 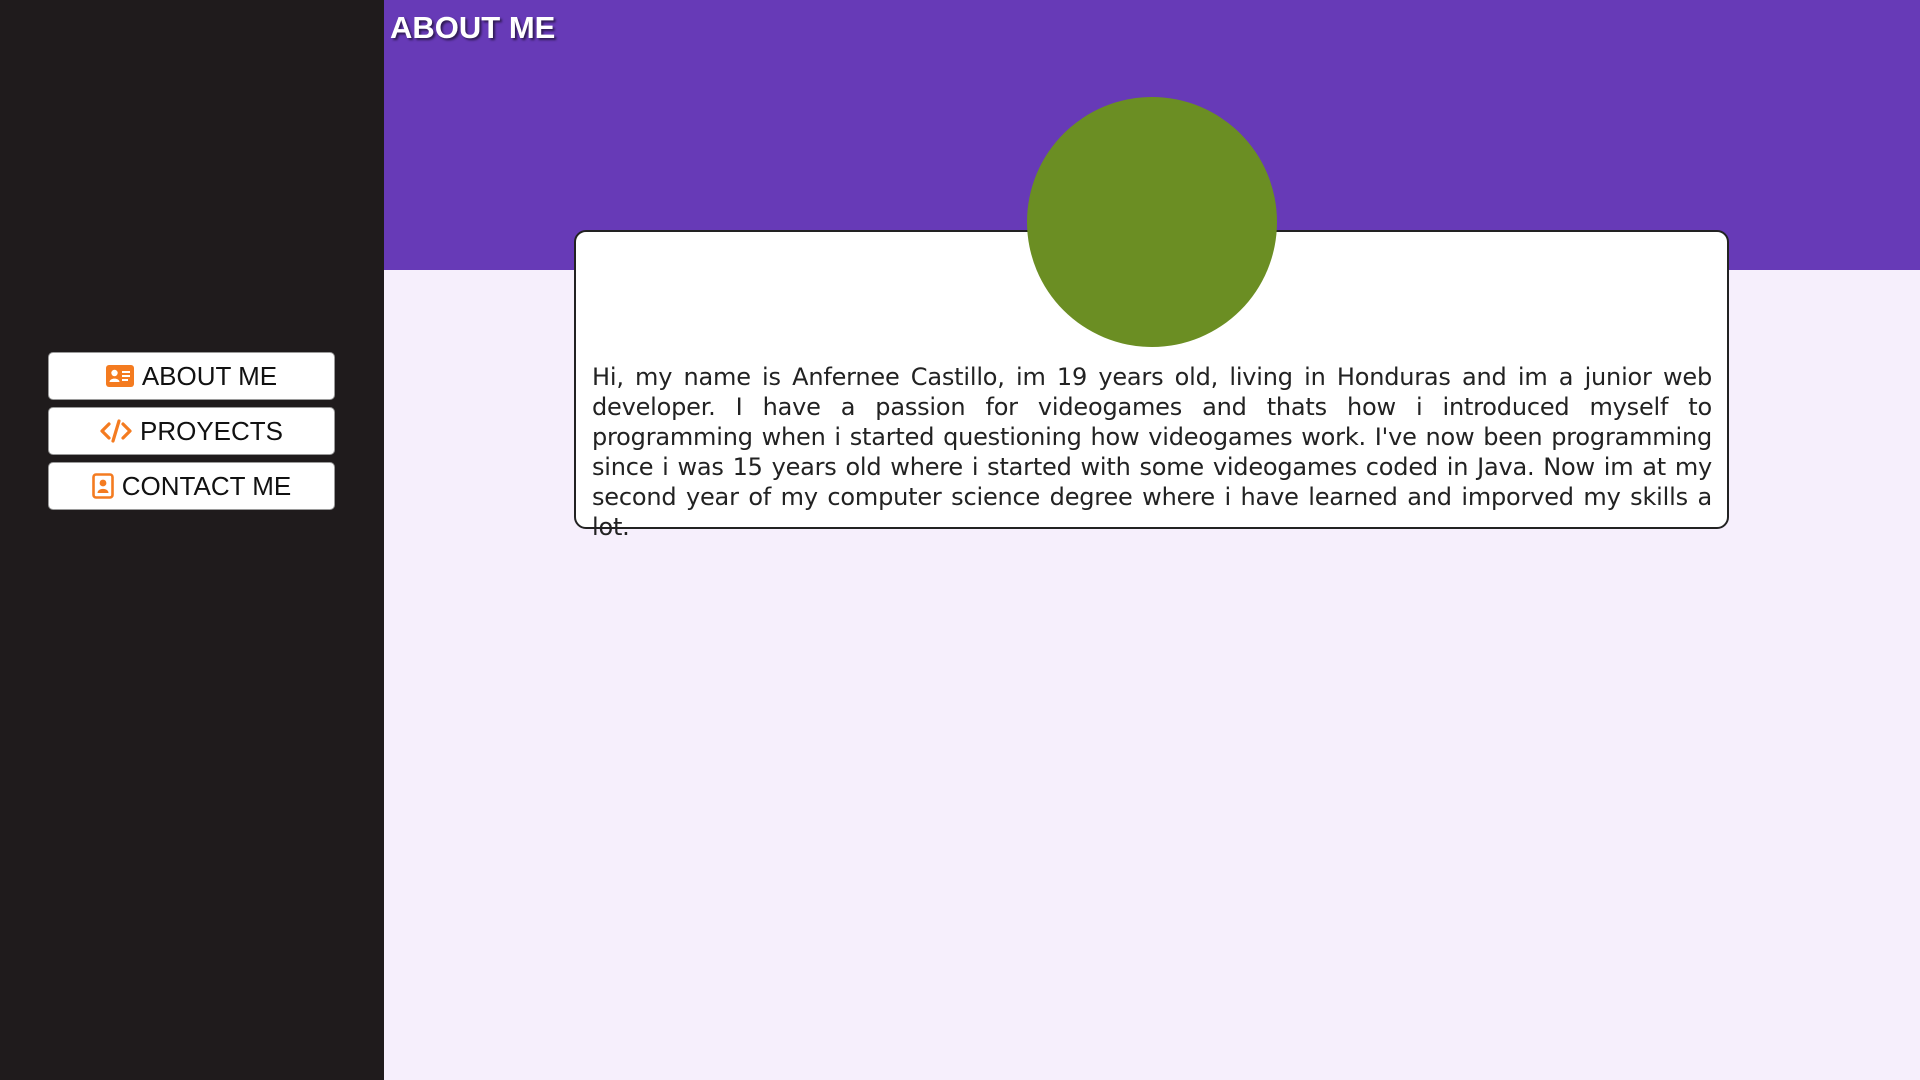 I want to click on nav-about-me-button: ABOUT ME, so click(x=191, y=376).